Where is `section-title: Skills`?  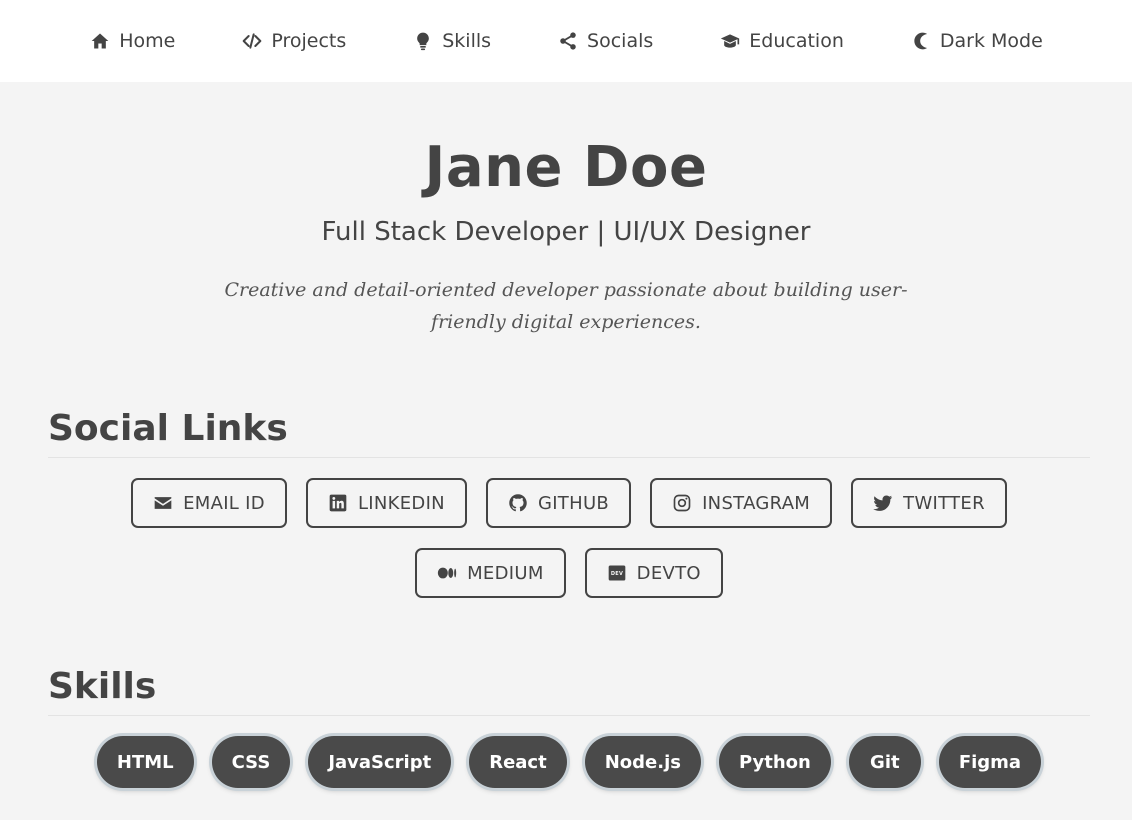
section-title: Skills is located at coordinates (569, 691).